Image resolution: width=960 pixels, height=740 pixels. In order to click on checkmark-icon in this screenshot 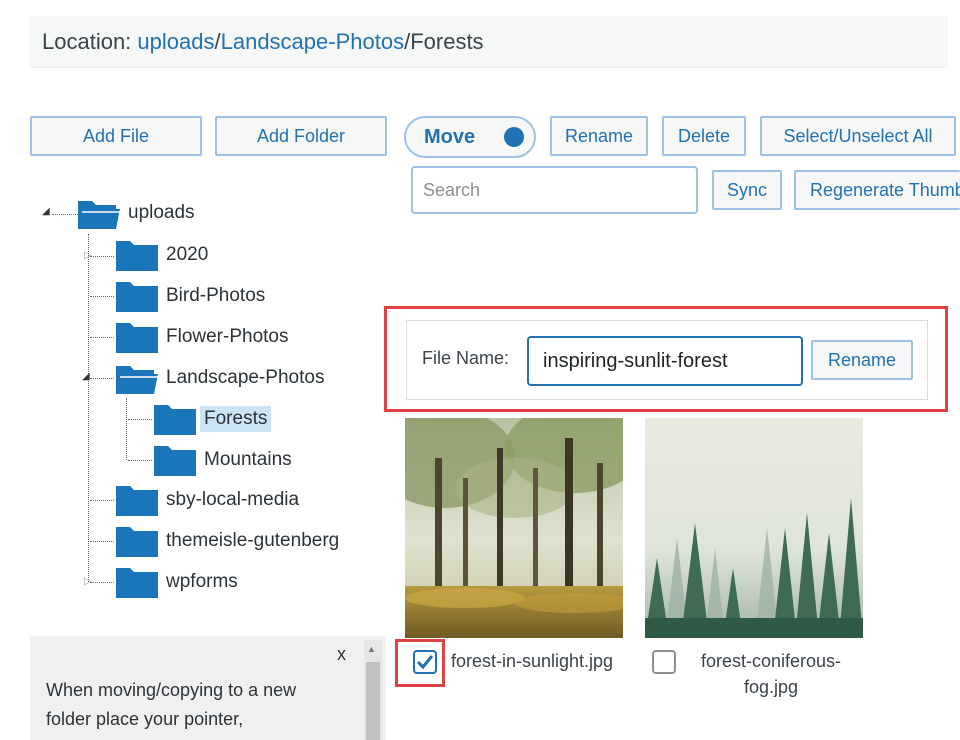, I will do `click(425, 662)`.